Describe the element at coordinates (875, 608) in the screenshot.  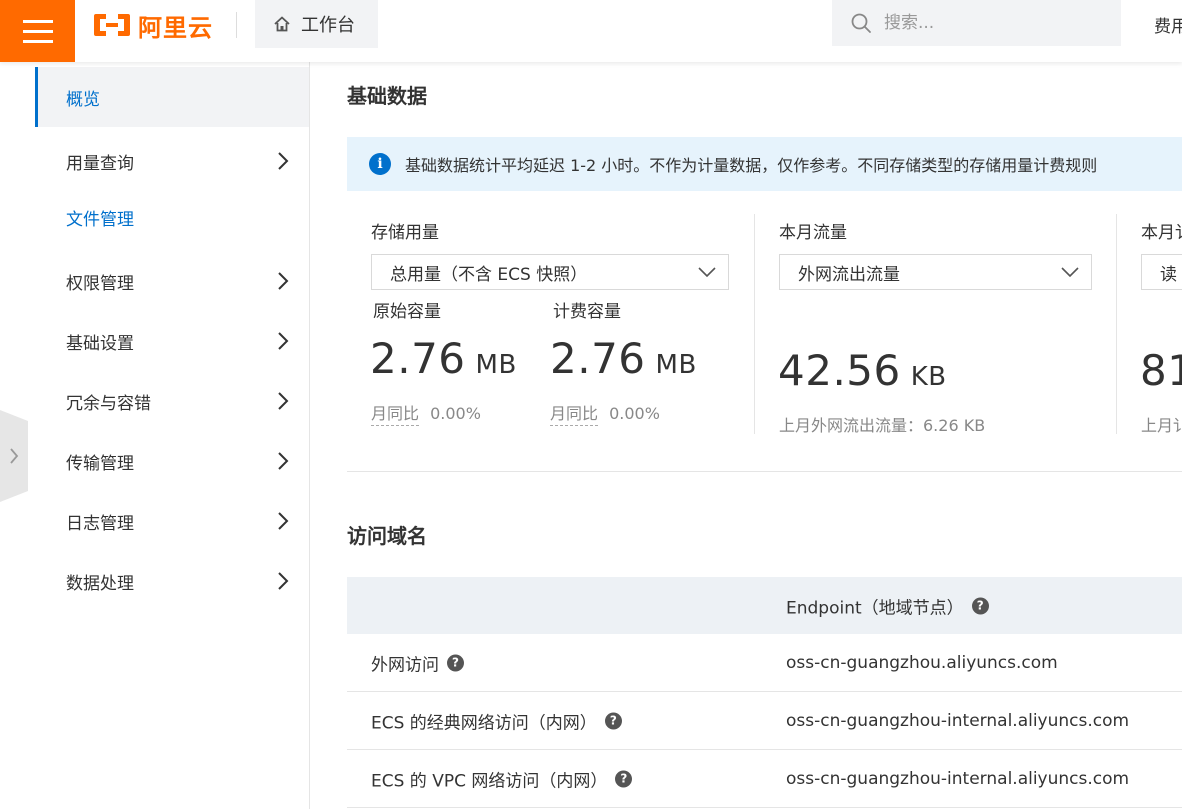
I see `endpoint-header-label: Endpoint（地域节点）` at that location.